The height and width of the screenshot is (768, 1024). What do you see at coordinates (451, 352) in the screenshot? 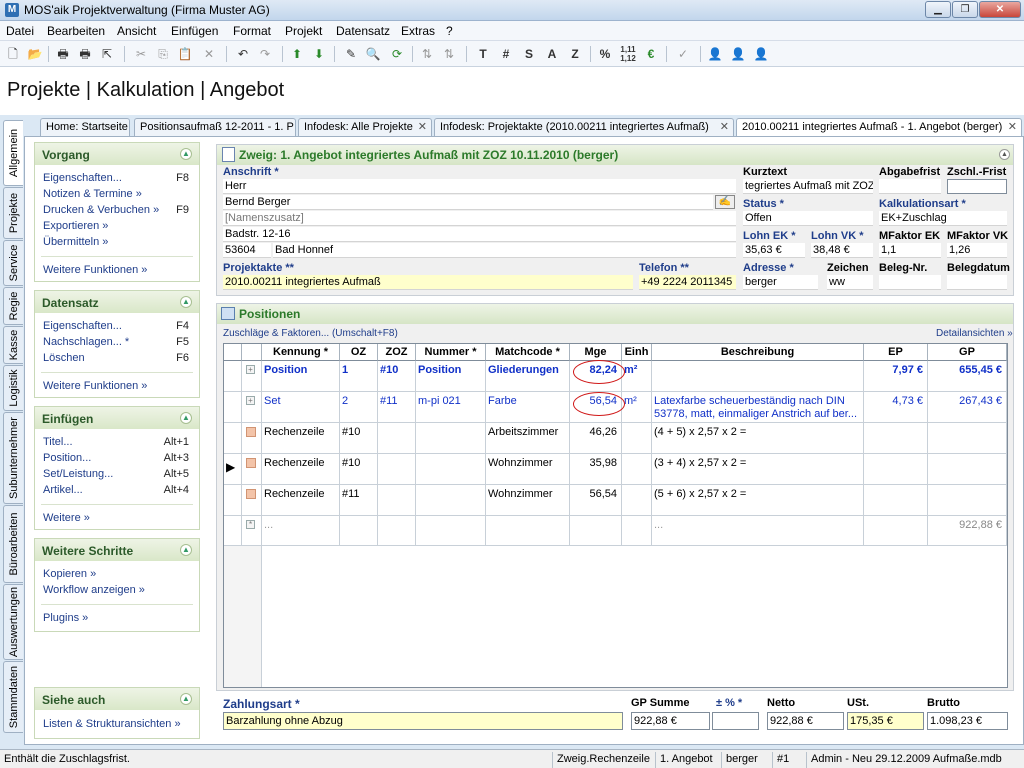
I see `column-header-nummer: Nummer *` at bounding box center [451, 352].